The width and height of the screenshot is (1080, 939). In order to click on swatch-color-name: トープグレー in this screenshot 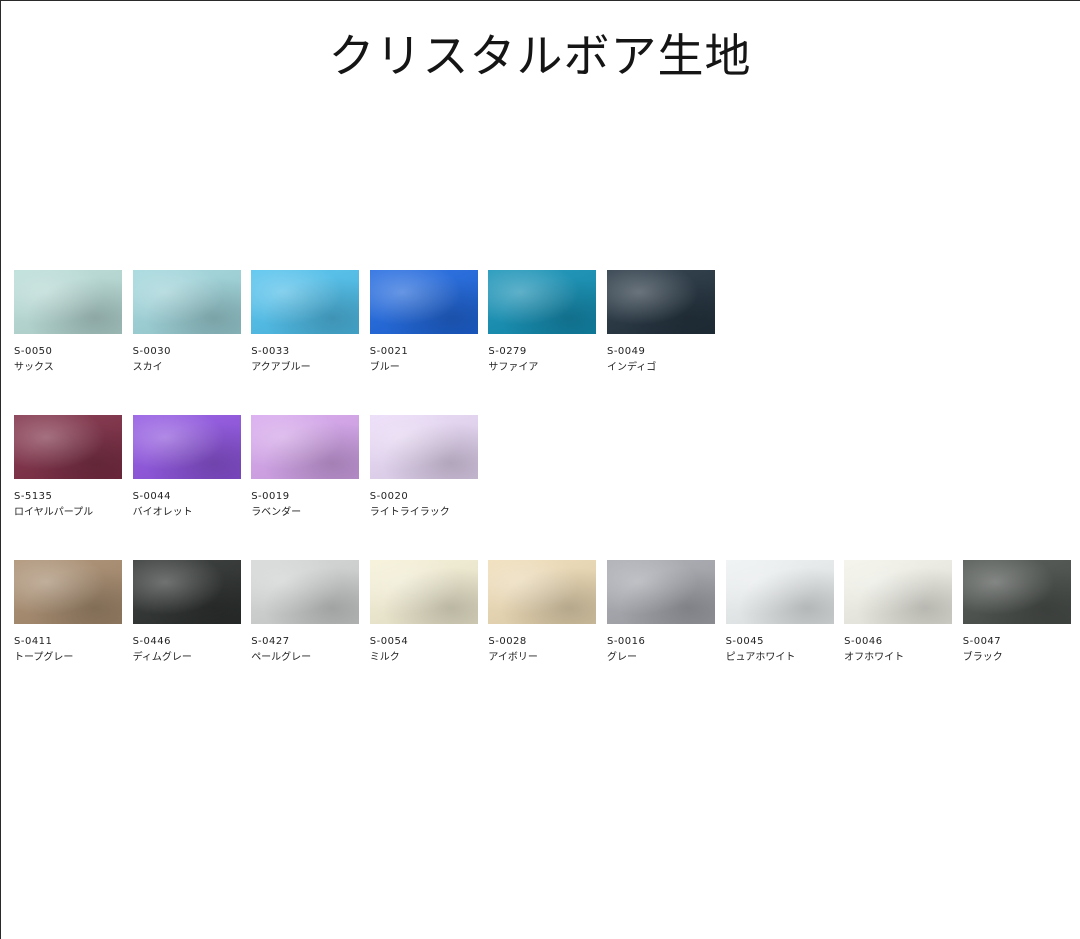, I will do `click(44, 657)`.